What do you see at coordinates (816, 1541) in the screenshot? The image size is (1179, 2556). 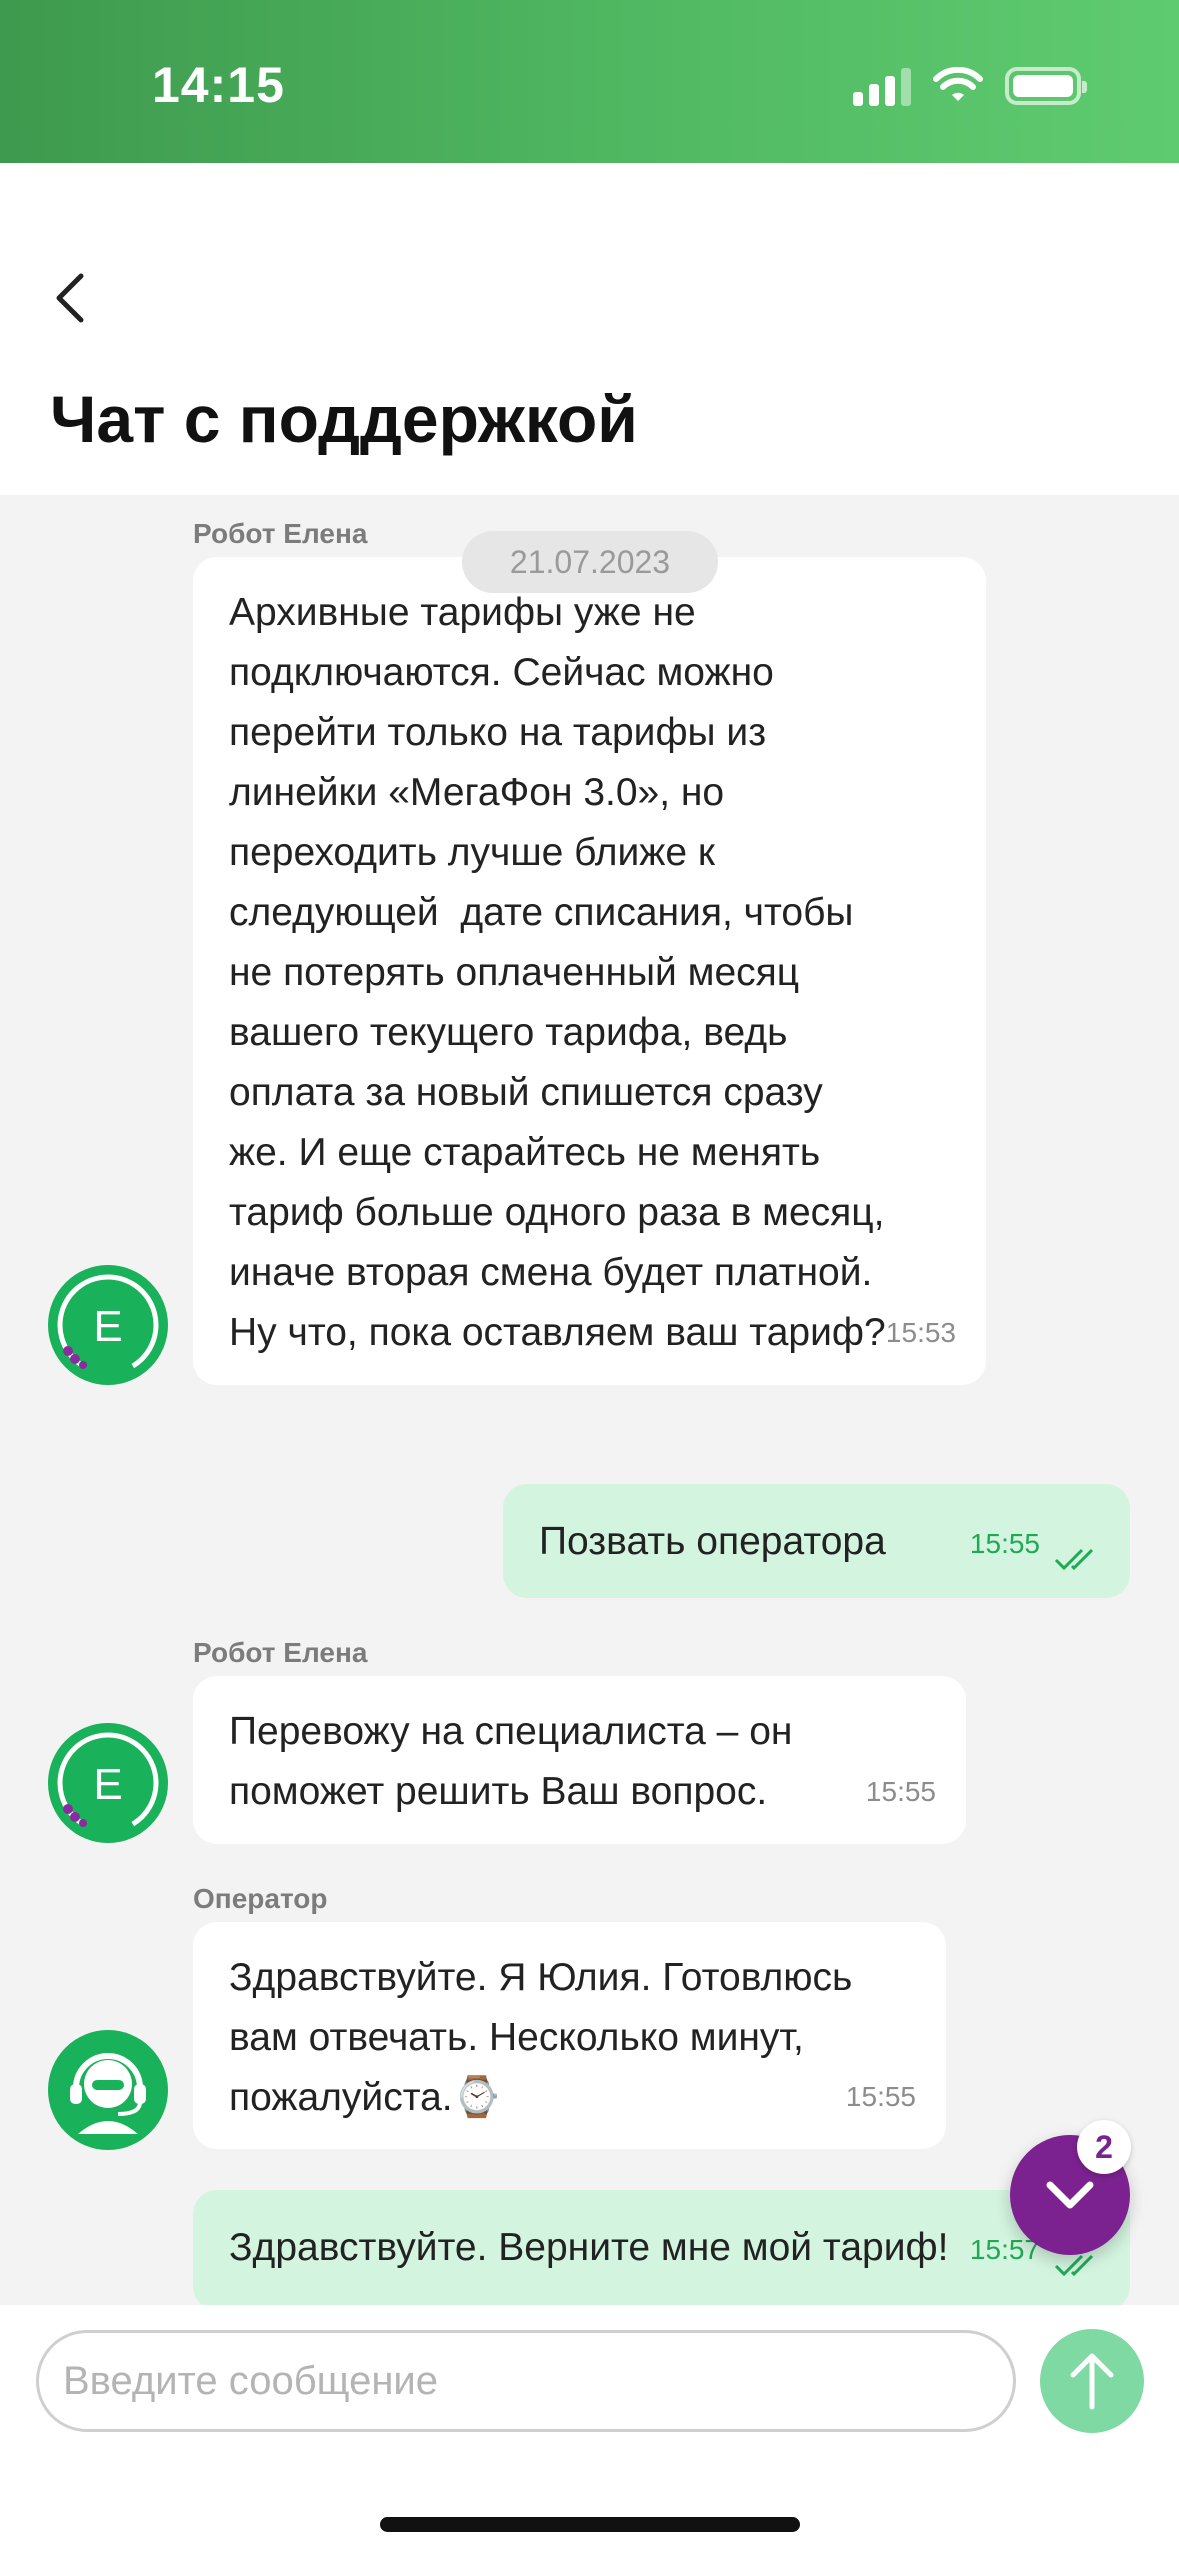 I see `message-bubble-outgoing: Позвать оператора 15:55` at bounding box center [816, 1541].